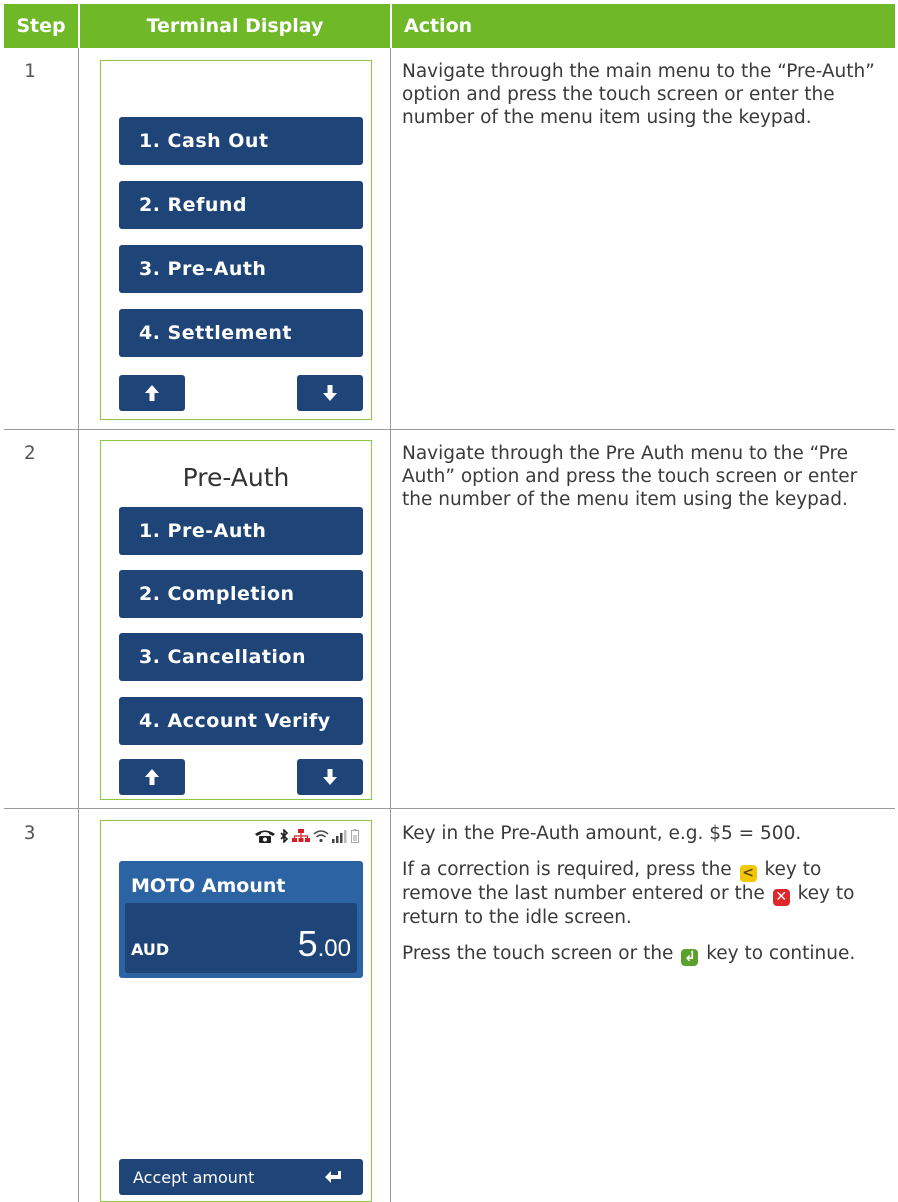  Describe the element at coordinates (236, 477) in the screenshot. I see `screen-title: Pre-Auth` at that location.